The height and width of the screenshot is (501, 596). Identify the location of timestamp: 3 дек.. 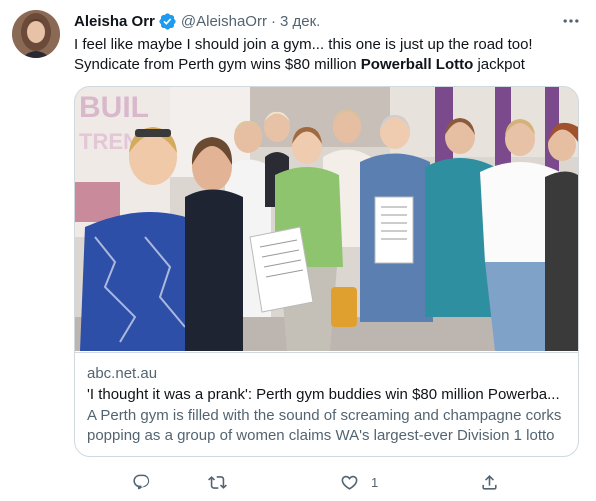
(300, 21).